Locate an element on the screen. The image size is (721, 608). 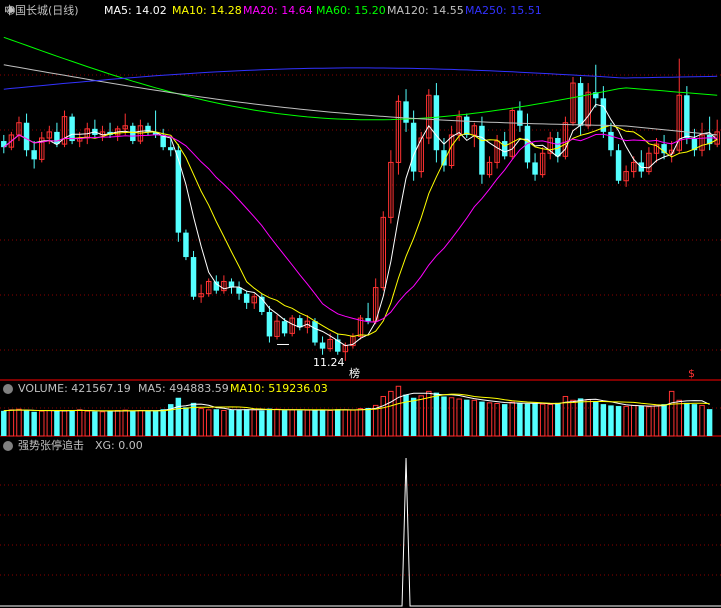
ma10-legend: MA10: 14.28 is located at coordinates (207, 10).